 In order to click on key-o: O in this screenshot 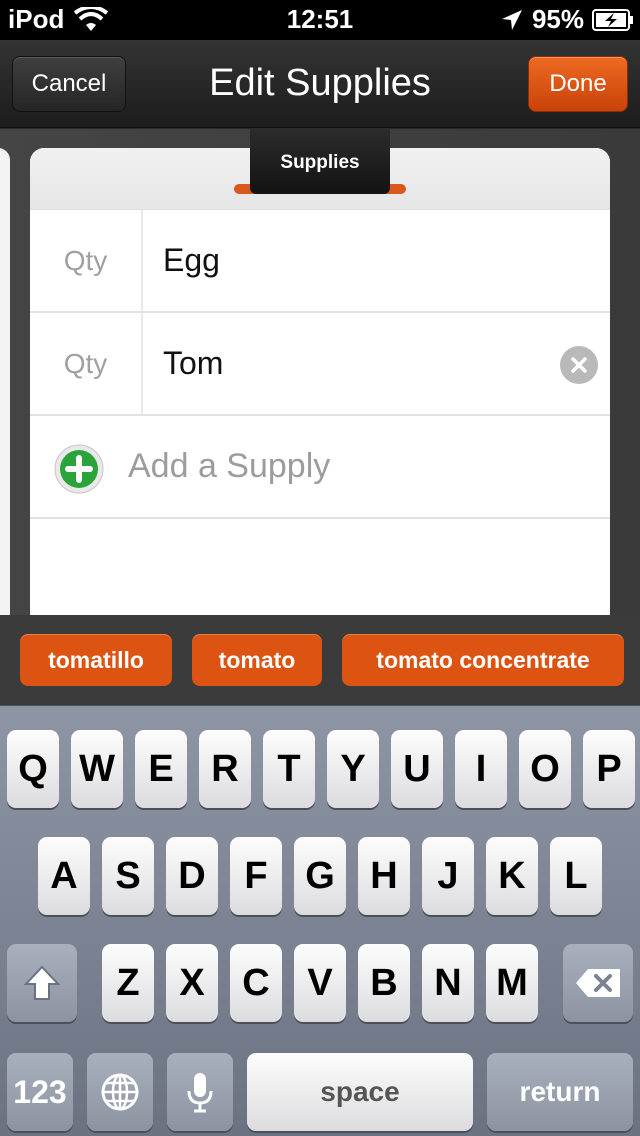, I will do `click(545, 769)`.